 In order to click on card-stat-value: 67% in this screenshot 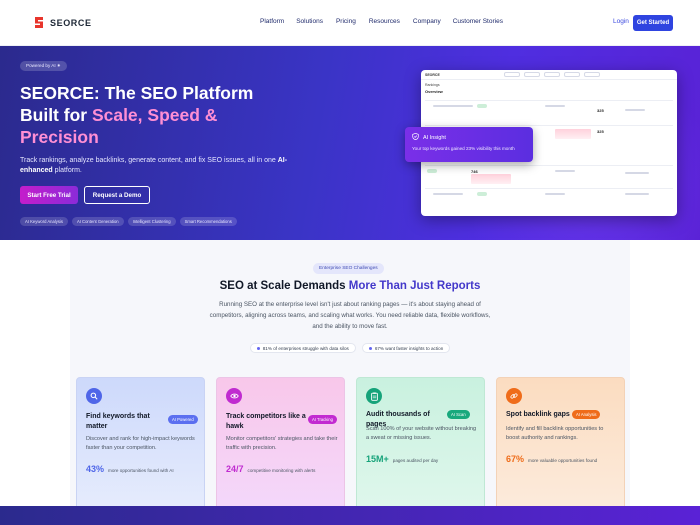, I will do `click(515, 459)`.